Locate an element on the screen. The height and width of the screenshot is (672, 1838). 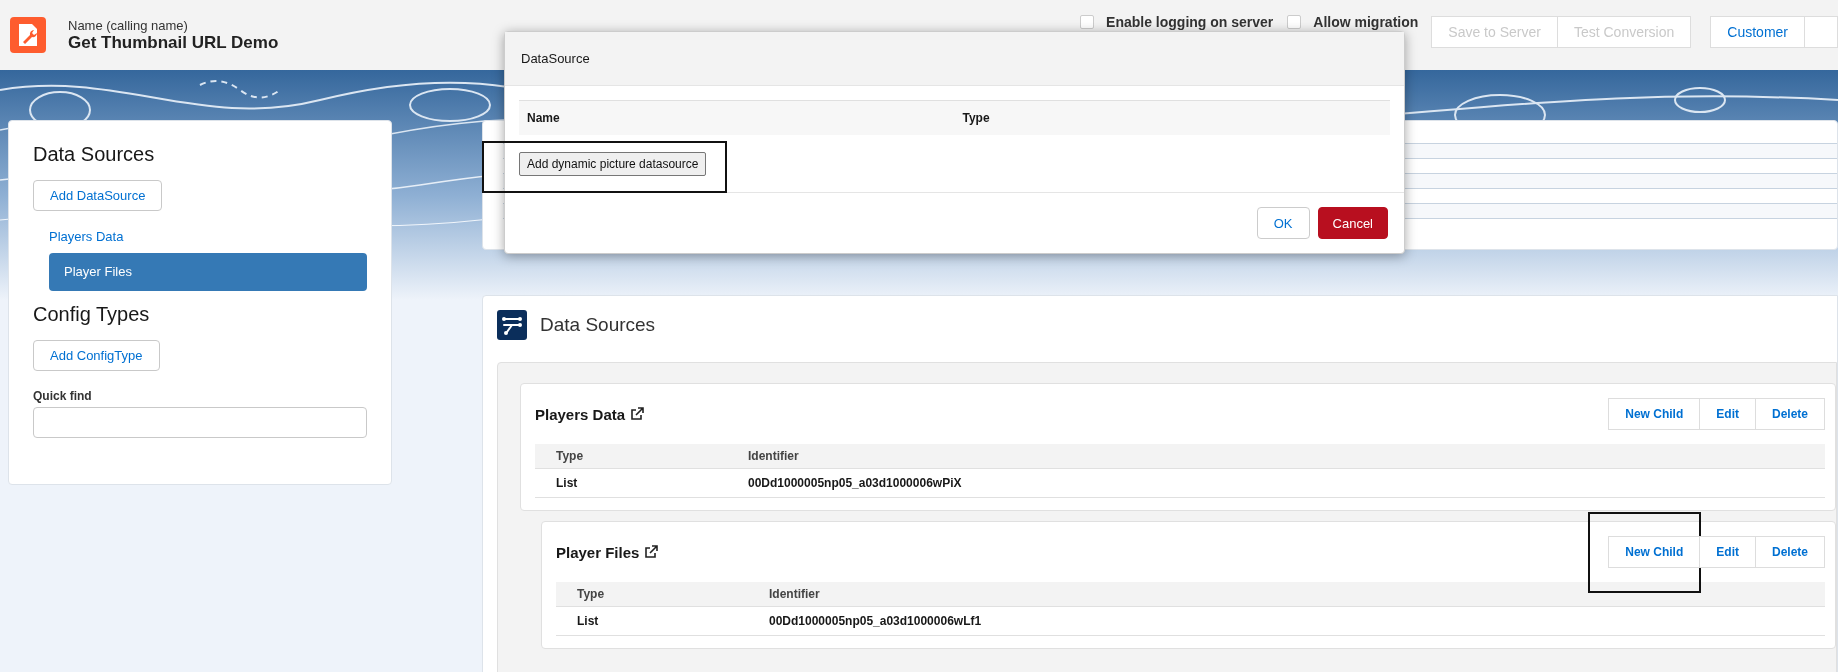
ok-button: OK is located at coordinates (1283, 223).